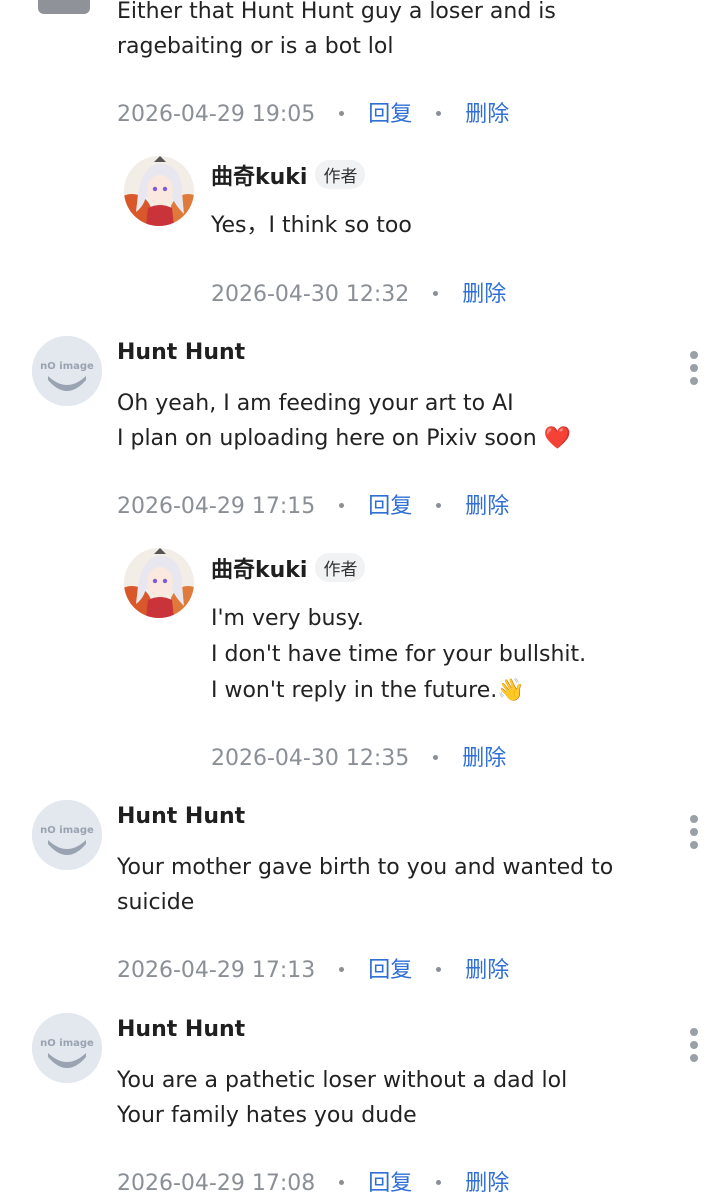  I want to click on comment-meta: 2026-04-29 17:08 回复 删除, so click(313, 1181).